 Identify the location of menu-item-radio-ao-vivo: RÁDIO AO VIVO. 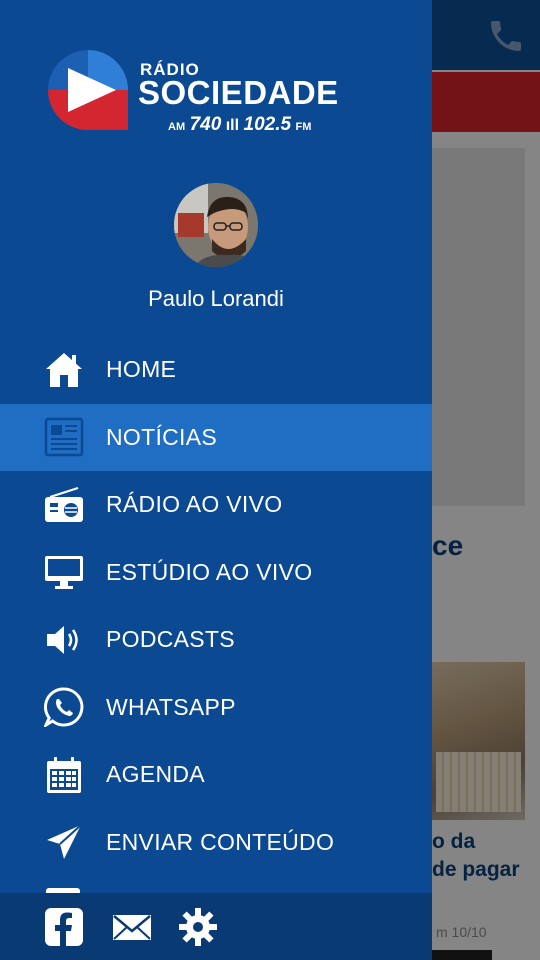
(216, 505).